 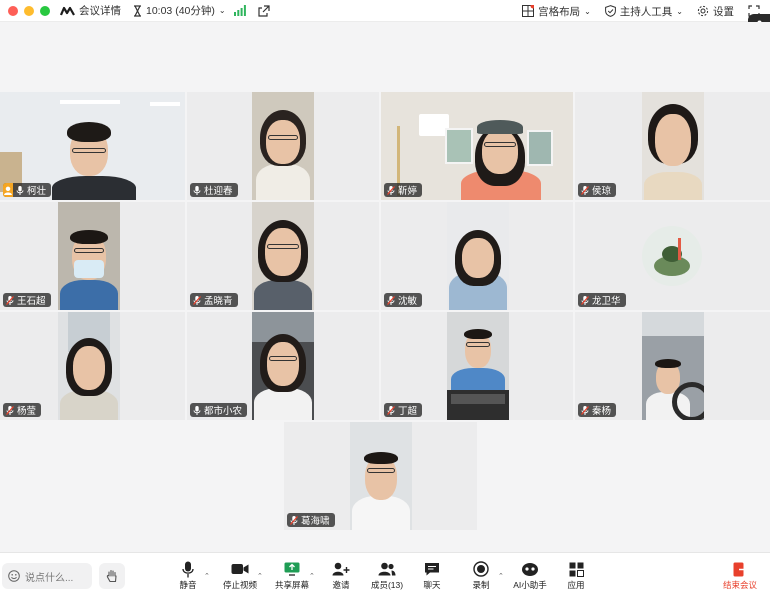 I want to click on raise-hand-button, so click(x=112, y=576).